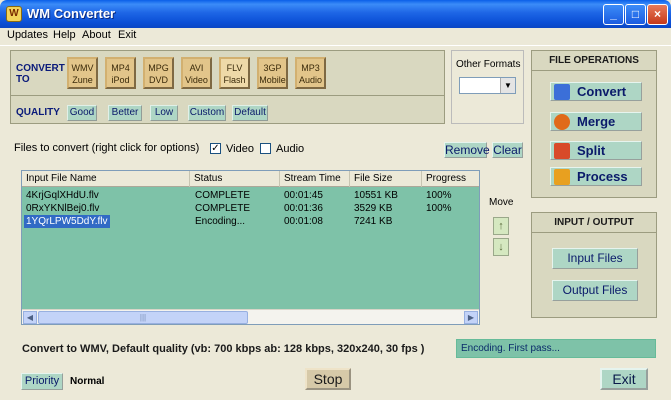  What do you see at coordinates (62, 195) in the screenshot?
I see `cell-name: 4KrjGqlXHdU.flv` at bounding box center [62, 195].